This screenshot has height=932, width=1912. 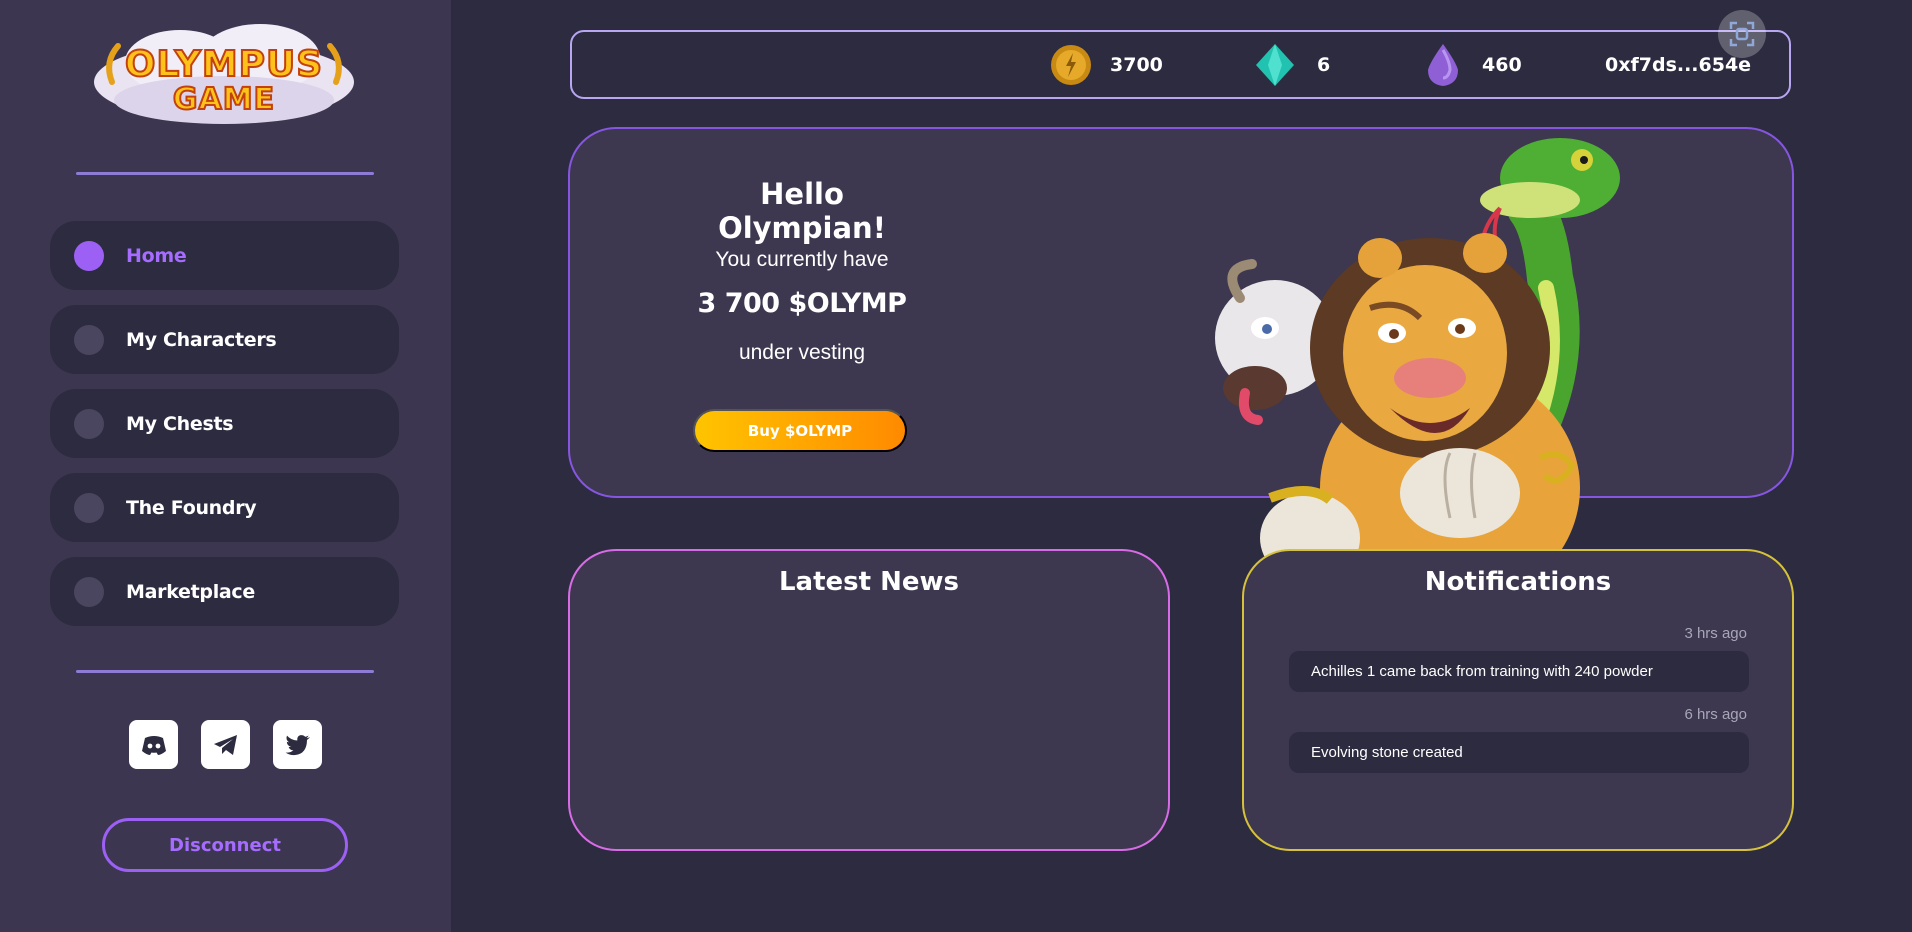 What do you see at coordinates (224, 64) in the screenshot?
I see `logo-text-olympus: OLYMPUS` at bounding box center [224, 64].